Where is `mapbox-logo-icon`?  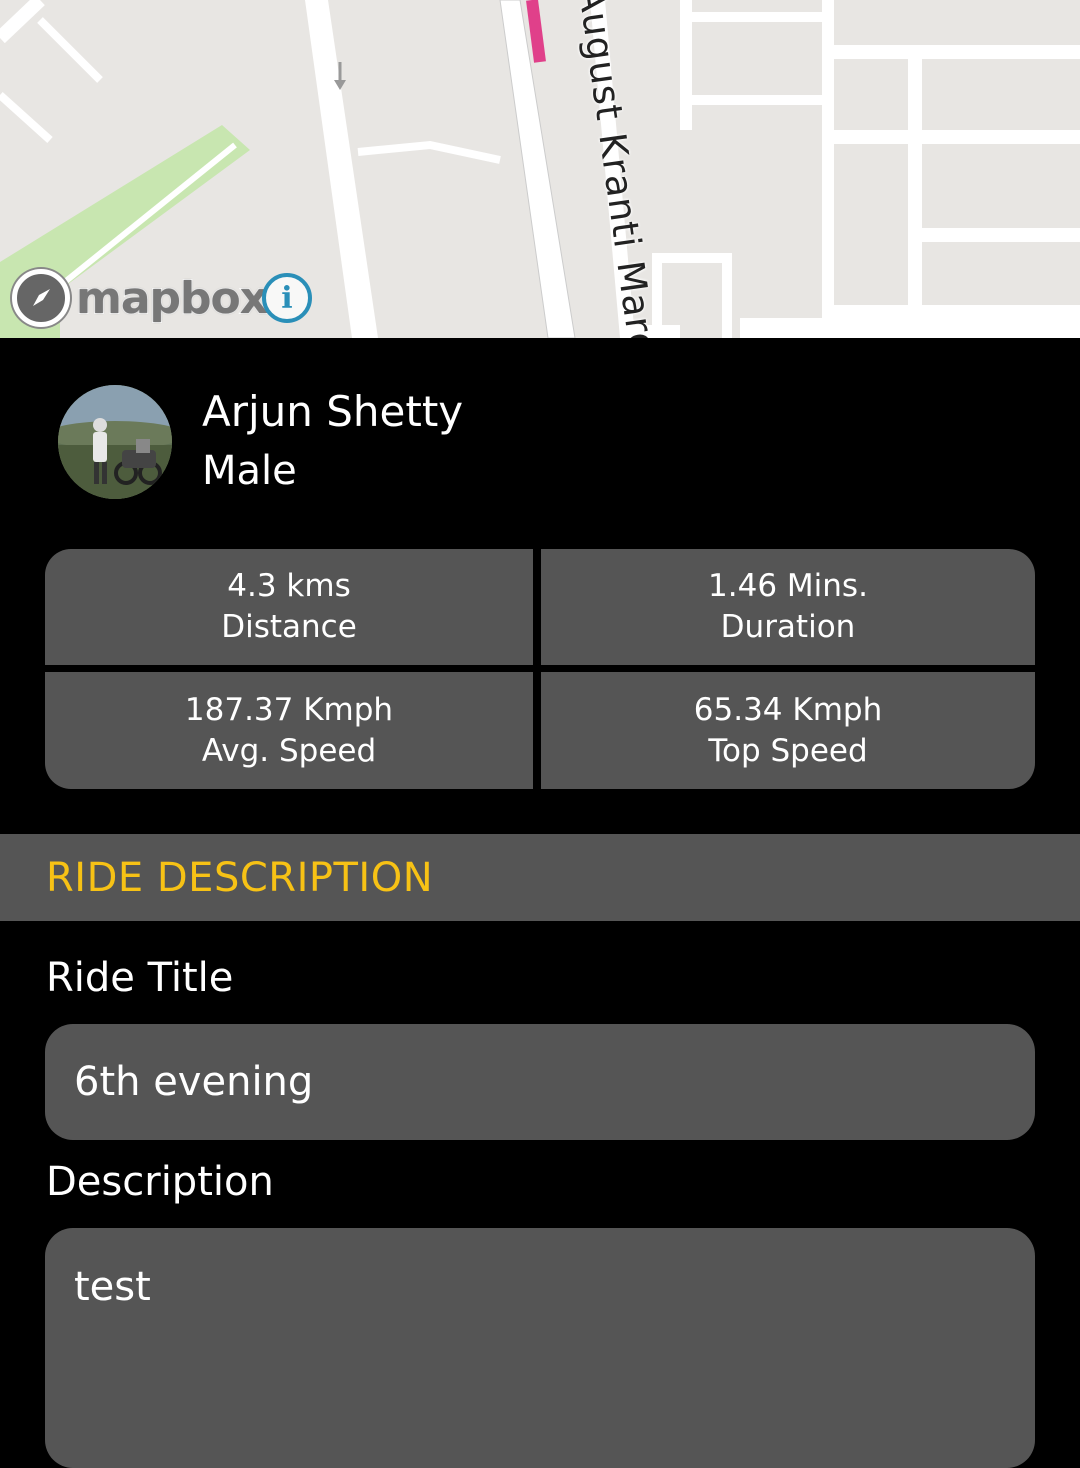
mapbox-logo-icon is located at coordinates (41, 298).